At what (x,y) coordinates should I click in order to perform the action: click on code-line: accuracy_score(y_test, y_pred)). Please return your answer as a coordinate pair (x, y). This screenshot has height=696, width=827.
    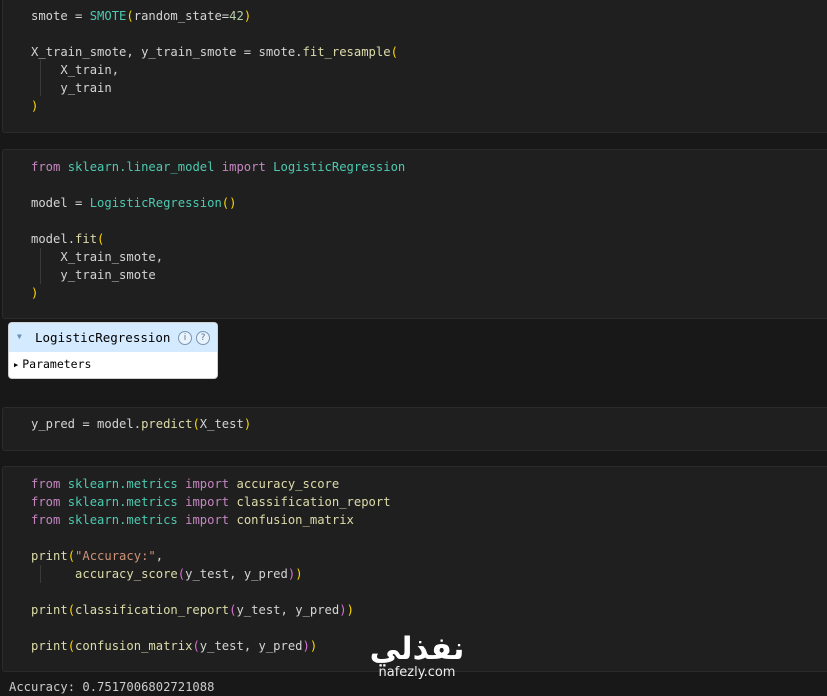
    Looking at the image, I should click on (167, 574).